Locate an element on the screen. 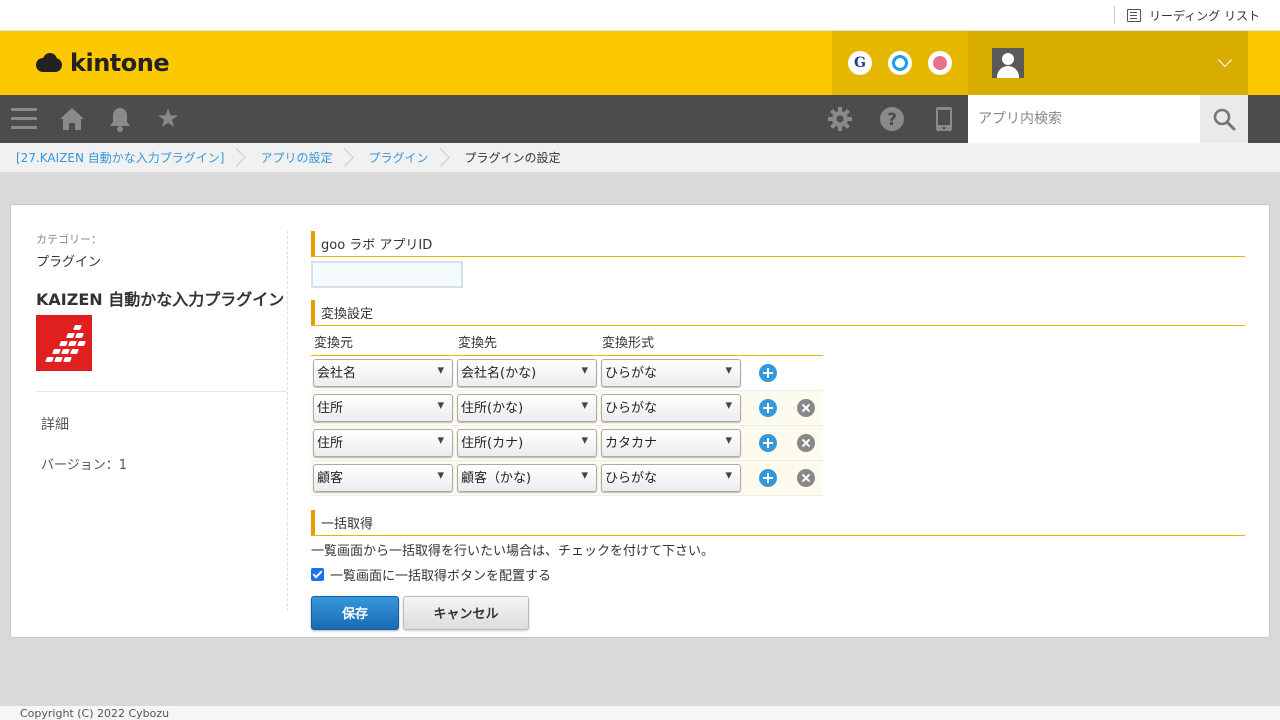 The height and width of the screenshot is (720, 1280). breadcrumb-plugins: プラグイン is located at coordinates (398, 157).